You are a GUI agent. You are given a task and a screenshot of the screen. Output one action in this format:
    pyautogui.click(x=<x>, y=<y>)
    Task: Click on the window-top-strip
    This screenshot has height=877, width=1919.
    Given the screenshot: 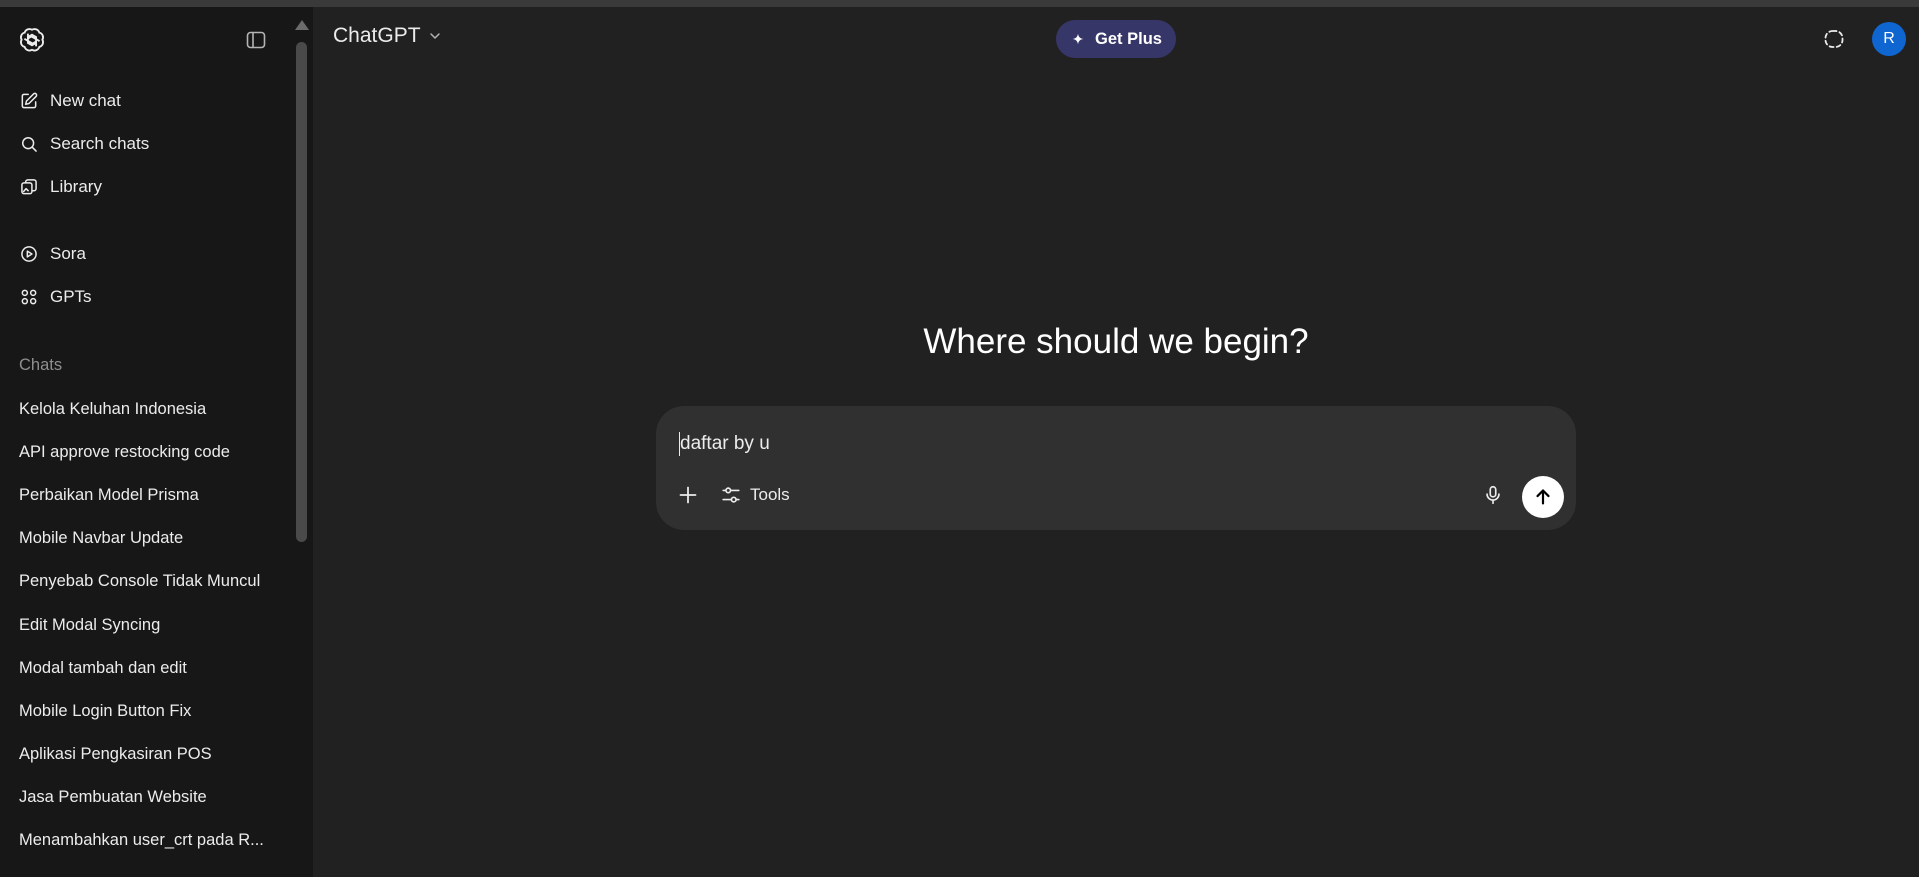 What is the action you would take?
    pyautogui.click(x=959, y=3)
    